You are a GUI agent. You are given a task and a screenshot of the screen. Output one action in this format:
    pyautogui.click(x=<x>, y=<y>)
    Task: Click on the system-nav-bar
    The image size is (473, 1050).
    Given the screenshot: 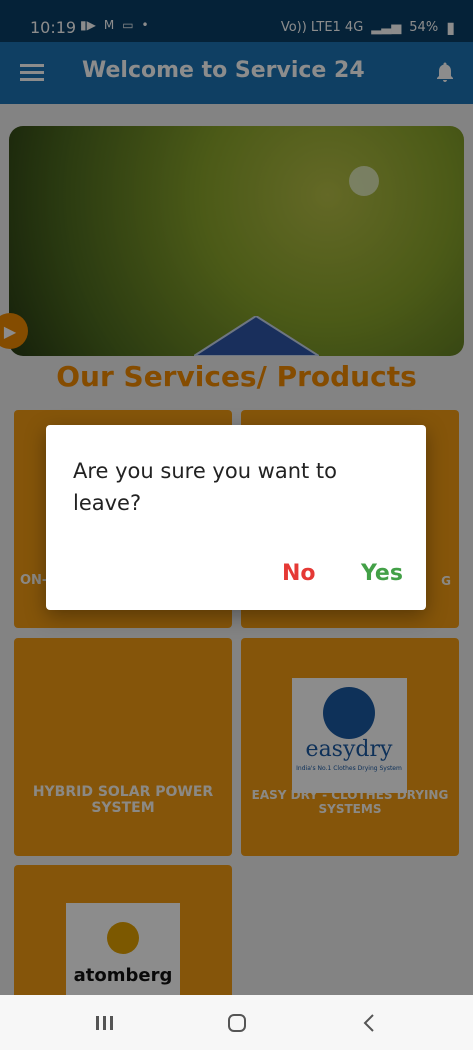 What is the action you would take?
    pyautogui.click(x=236, y=1022)
    